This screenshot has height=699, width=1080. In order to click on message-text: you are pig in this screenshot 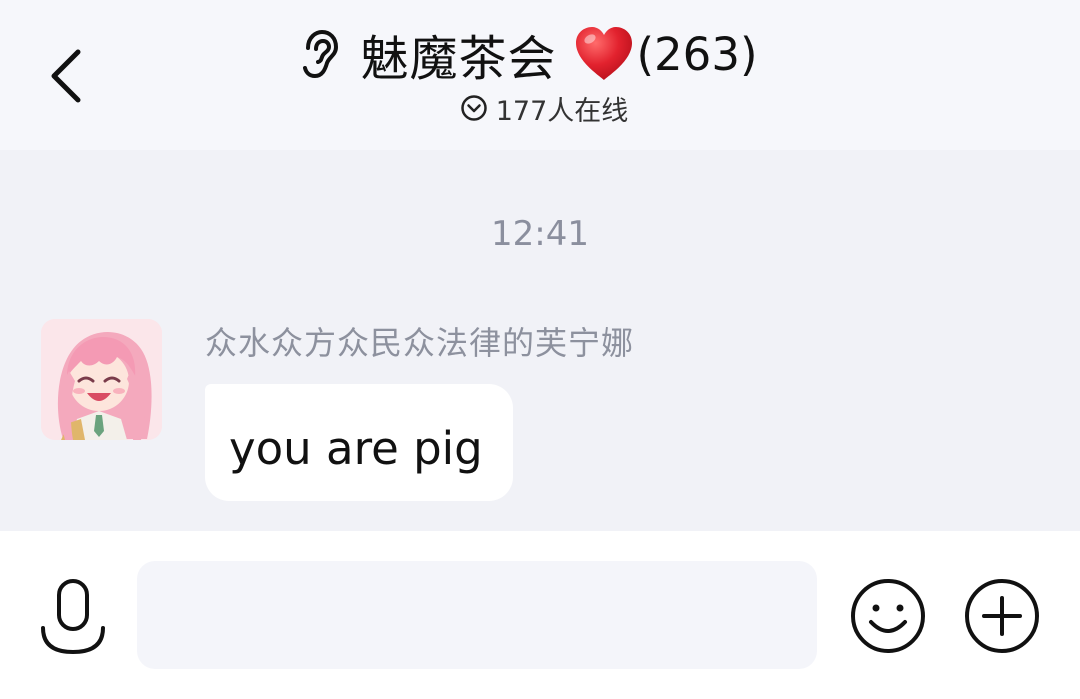, I will do `click(356, 448)`.